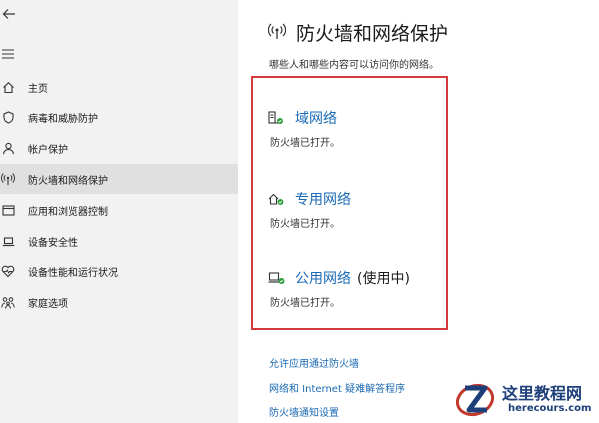 This screenshot has width=599, height=423. Describe the element at coordinates (119, 117) in the screenshot. I see `sidebar-item-virus-protection: 病毒和威胁防护` at that location.